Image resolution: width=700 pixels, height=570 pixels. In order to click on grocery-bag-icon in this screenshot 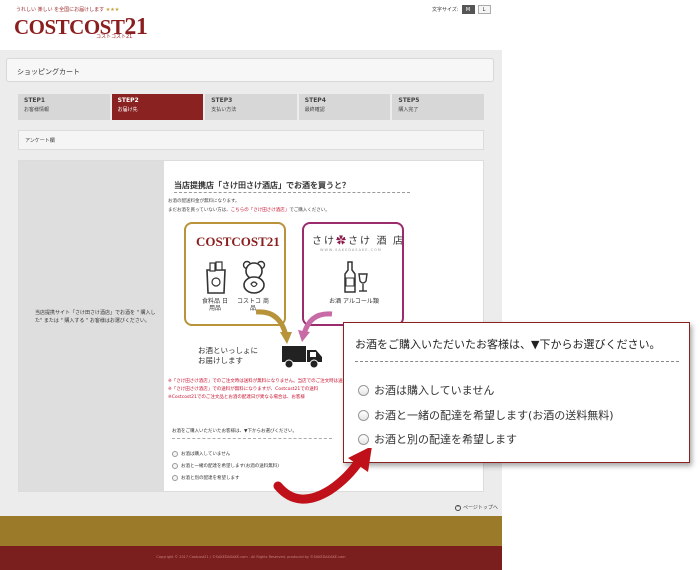, I will do `click(216, 277)`.